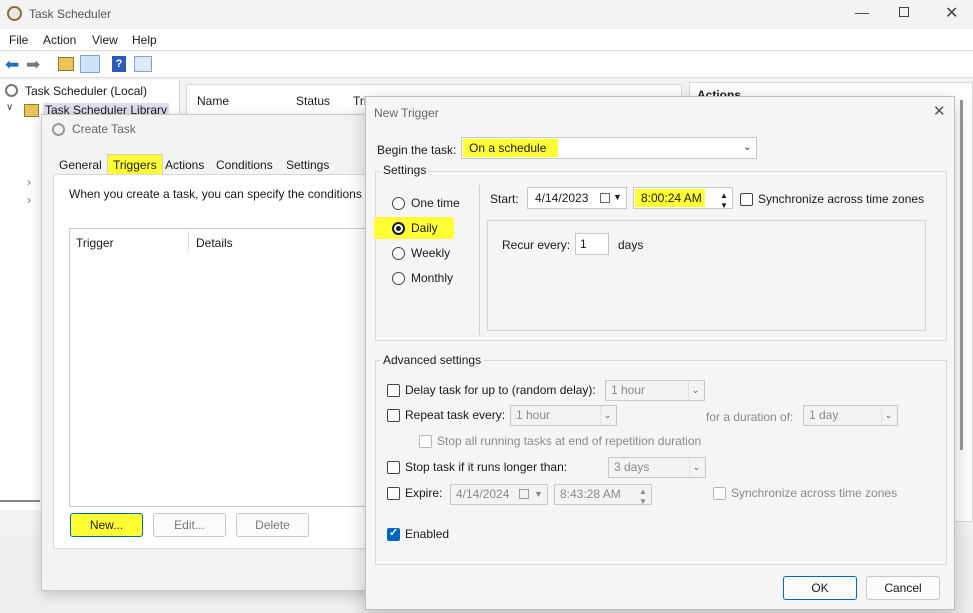 This screenshot has width=973, height=613. I want to click on delay-checkbox, so click(393, 390).